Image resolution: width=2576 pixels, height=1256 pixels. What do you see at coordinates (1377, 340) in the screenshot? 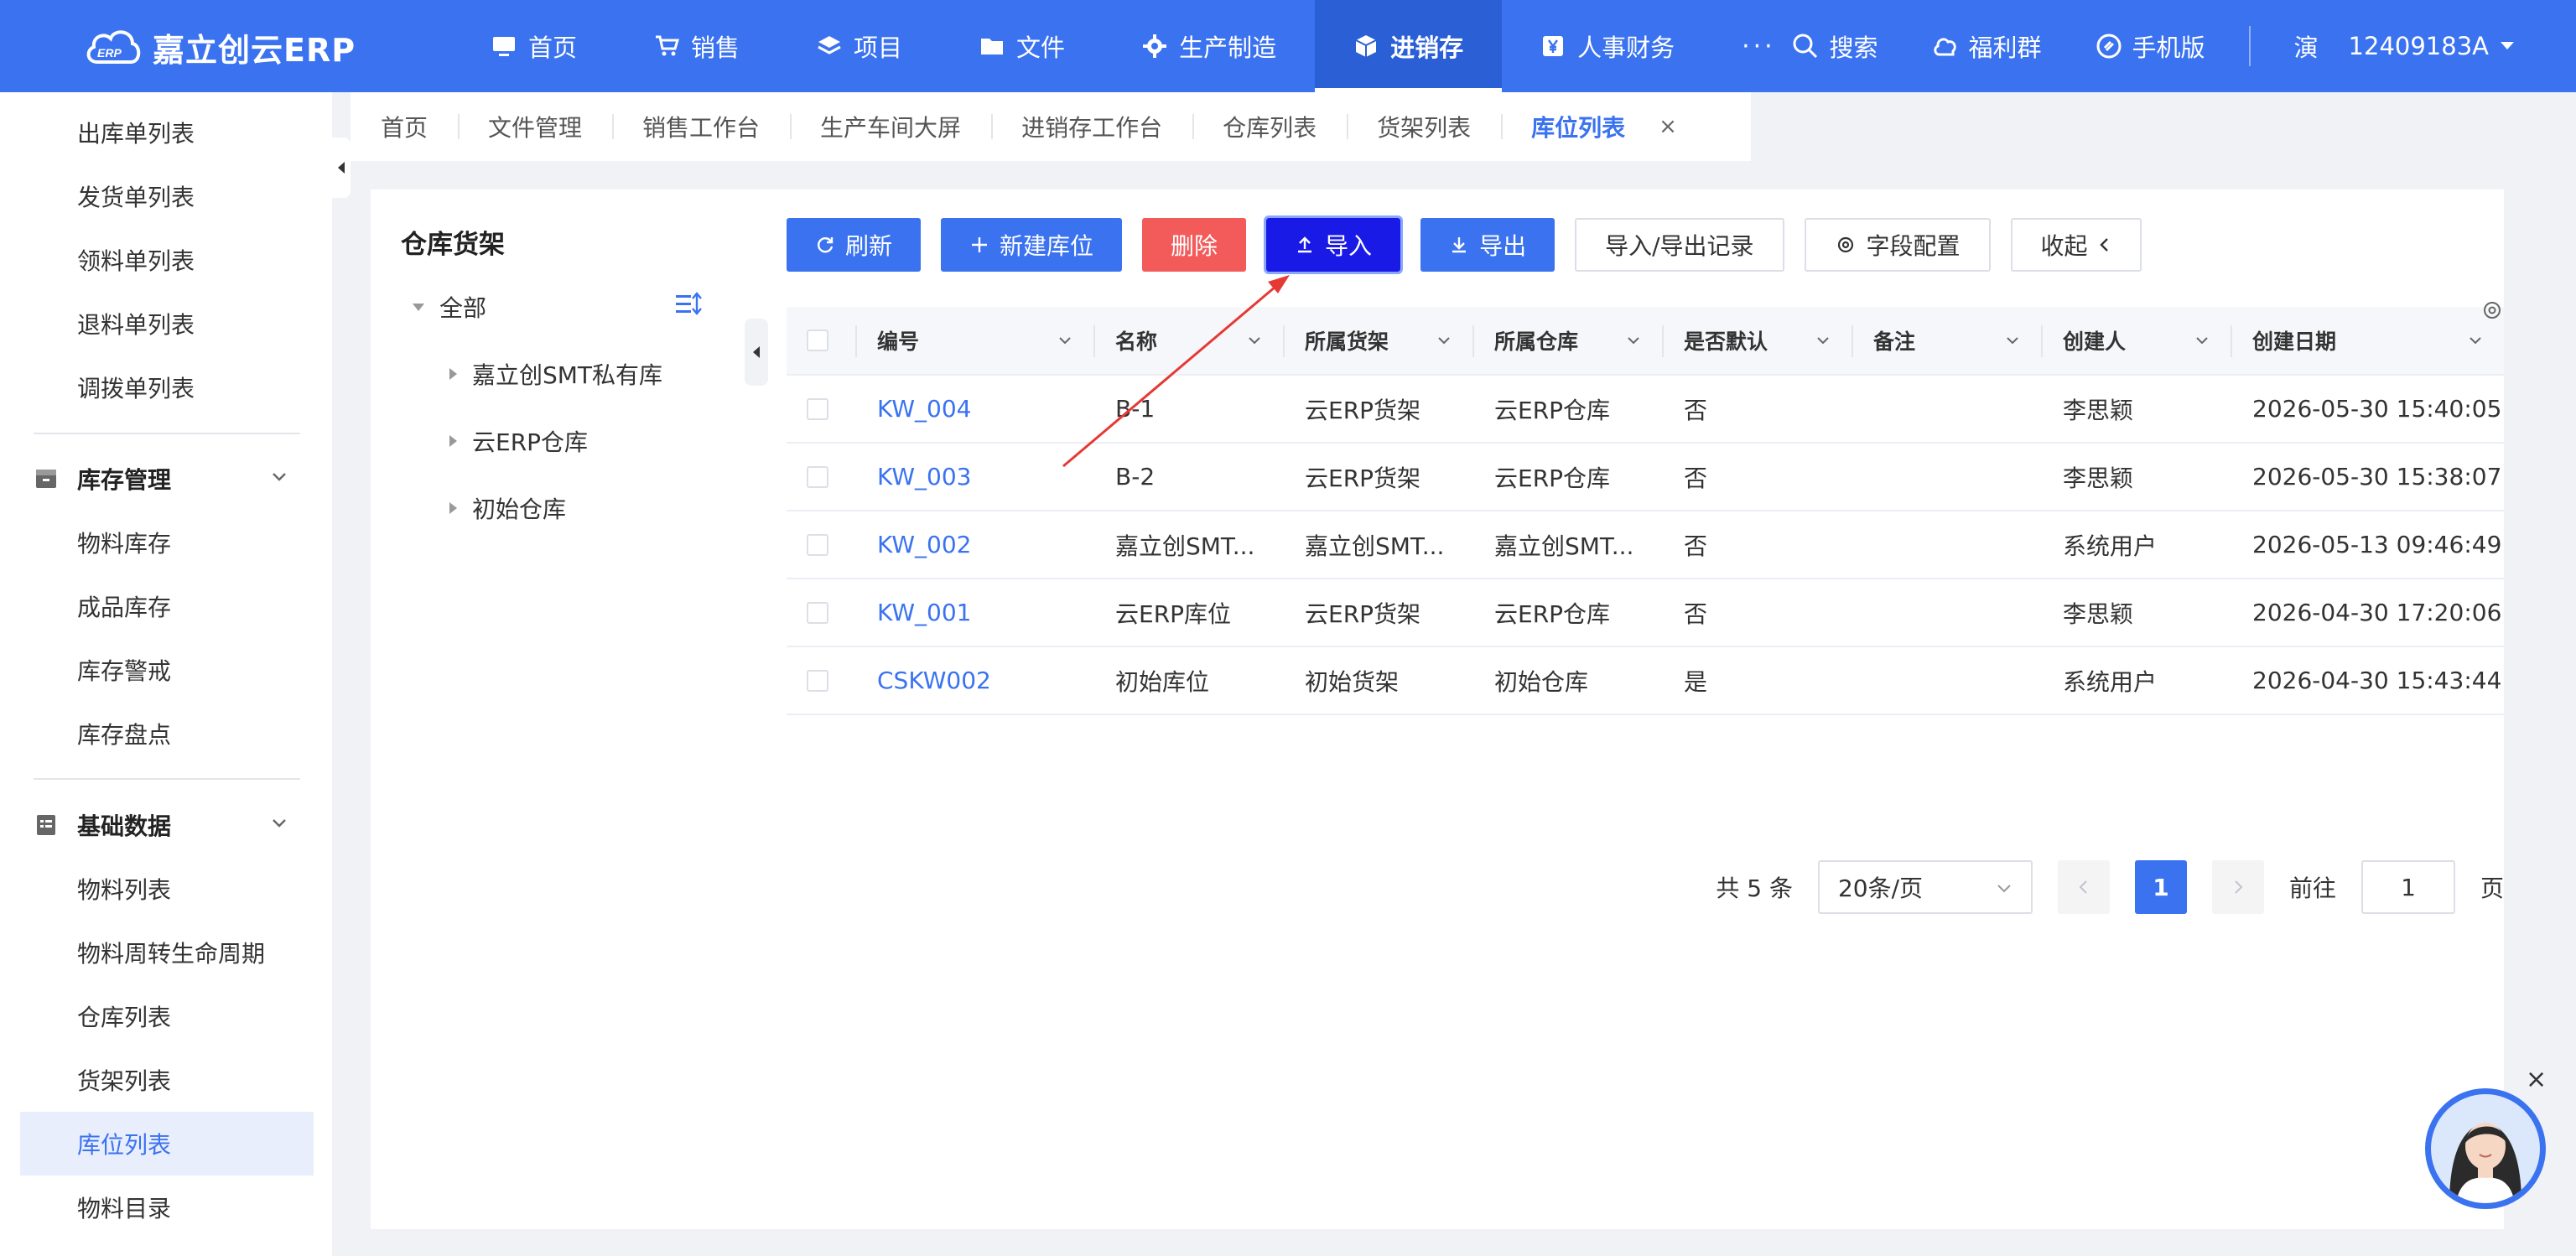
I see `column-header-shelf: 所属货架` at bounding box center [1377, 340].